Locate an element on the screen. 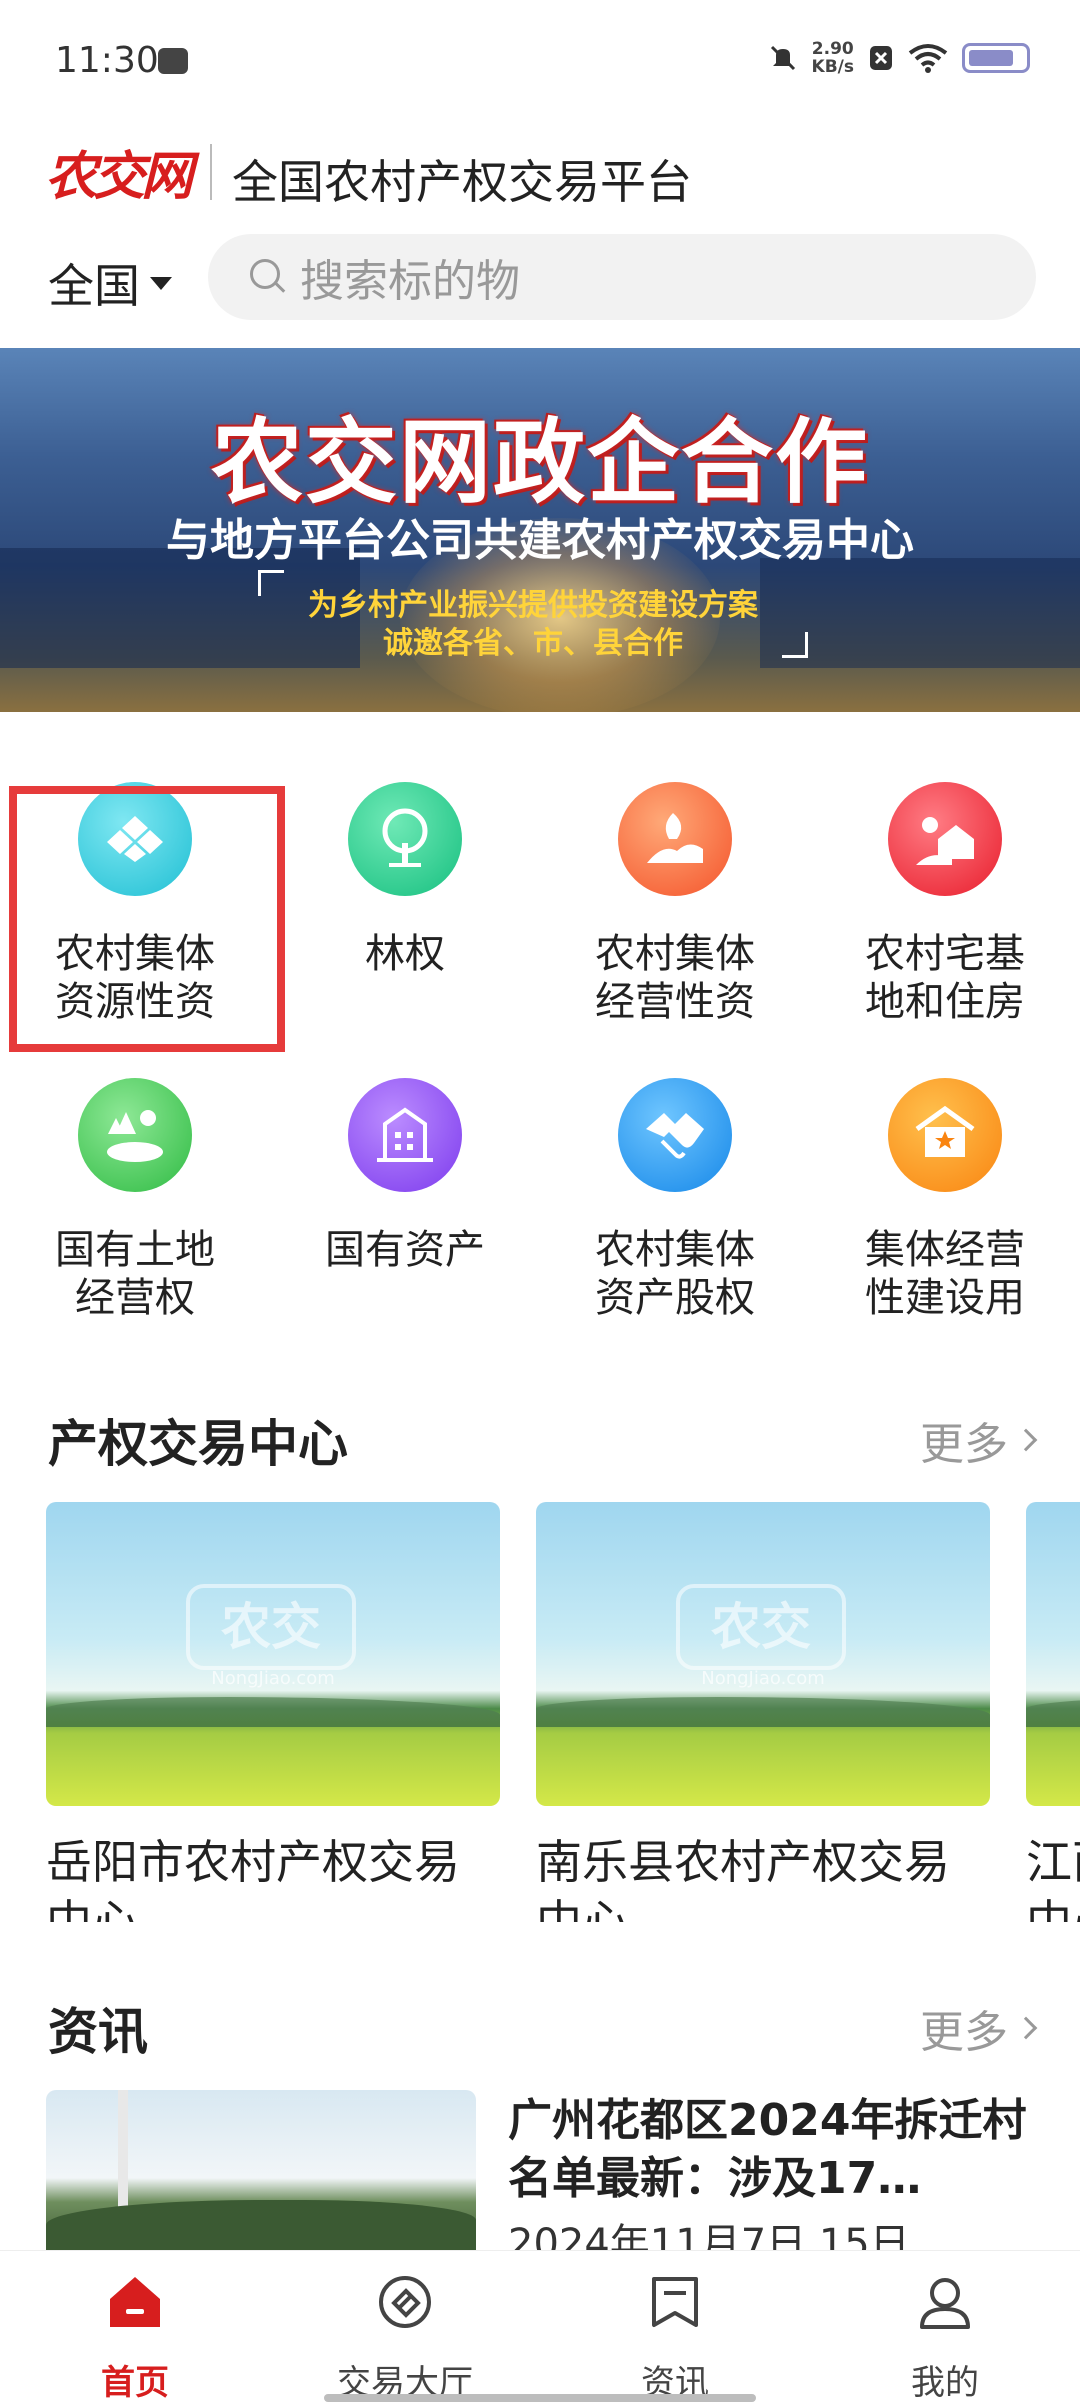  nav-news: 资讯 is located at coordinates (675, 2329).